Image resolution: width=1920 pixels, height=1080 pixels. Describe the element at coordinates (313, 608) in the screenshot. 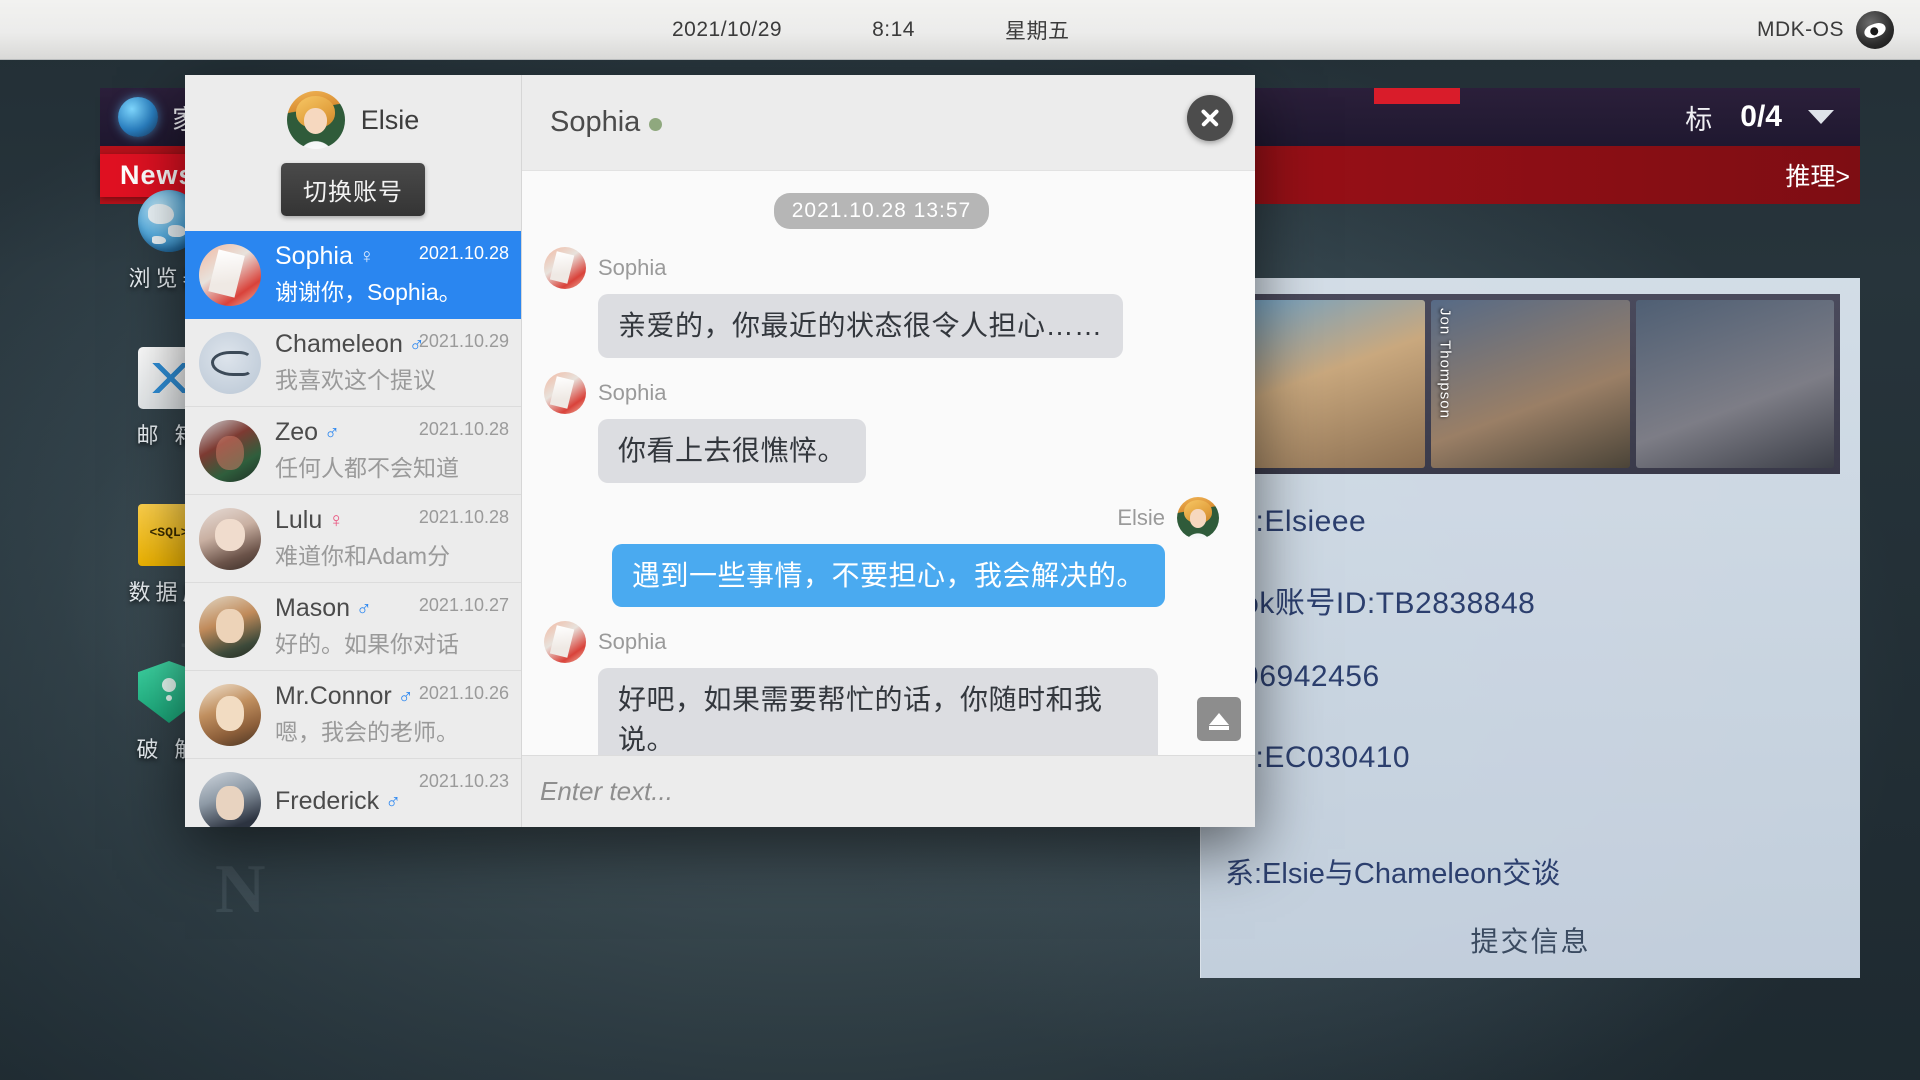

I see `contact-name: Mason` at that location.